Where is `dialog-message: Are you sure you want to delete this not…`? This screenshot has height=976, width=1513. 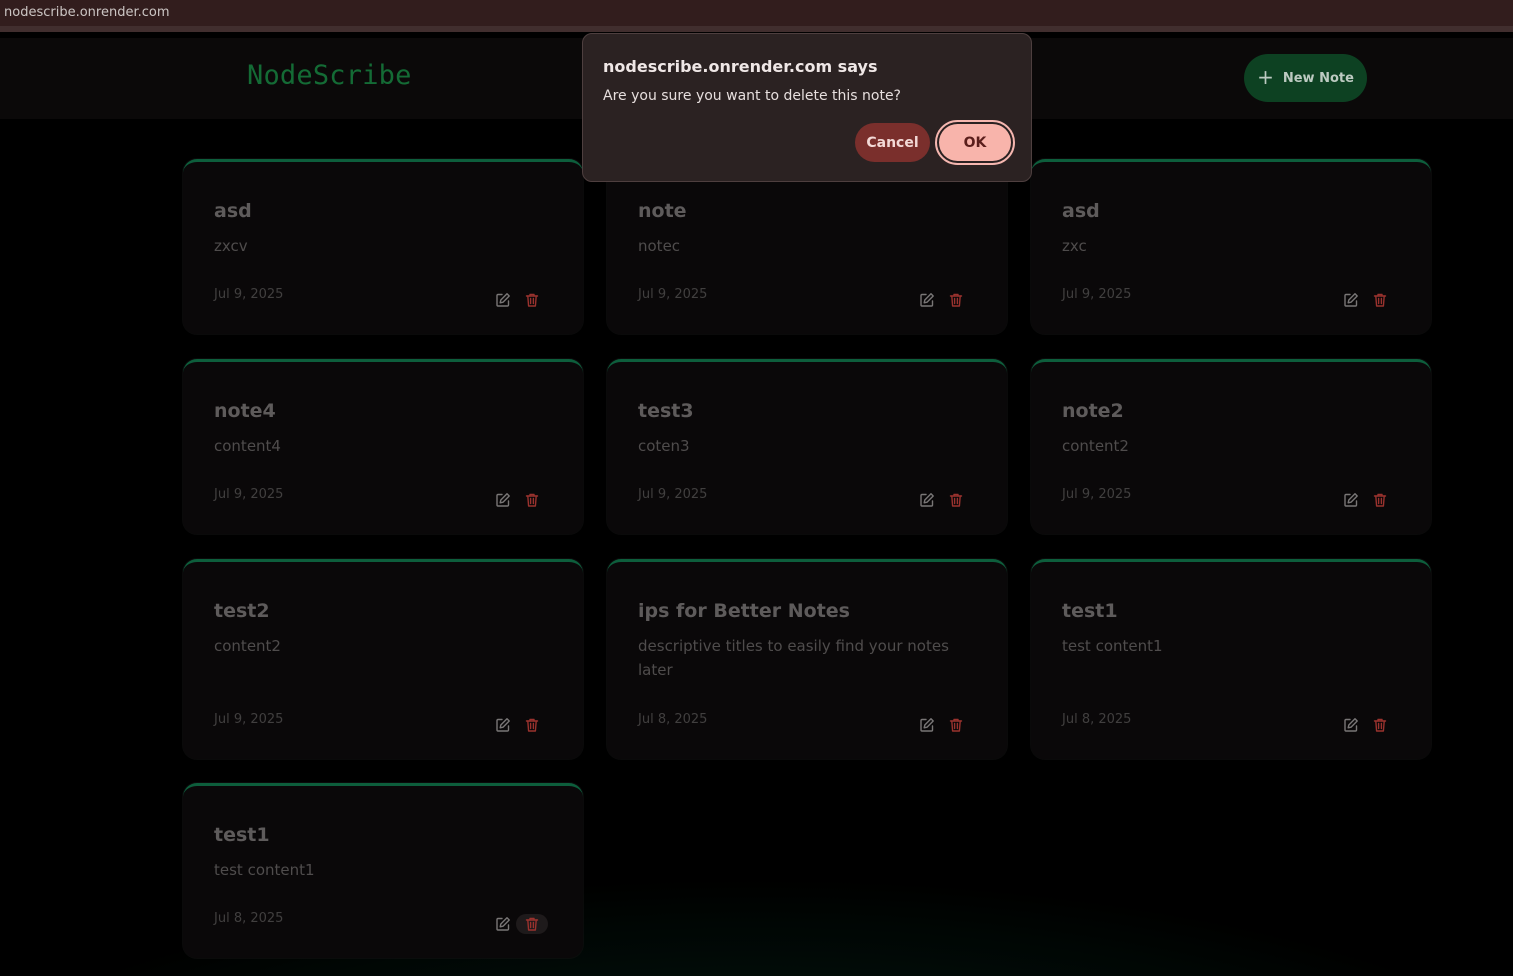
dialog-message: Are you sure you want to delete this not… is located at coordinates (752, 96).